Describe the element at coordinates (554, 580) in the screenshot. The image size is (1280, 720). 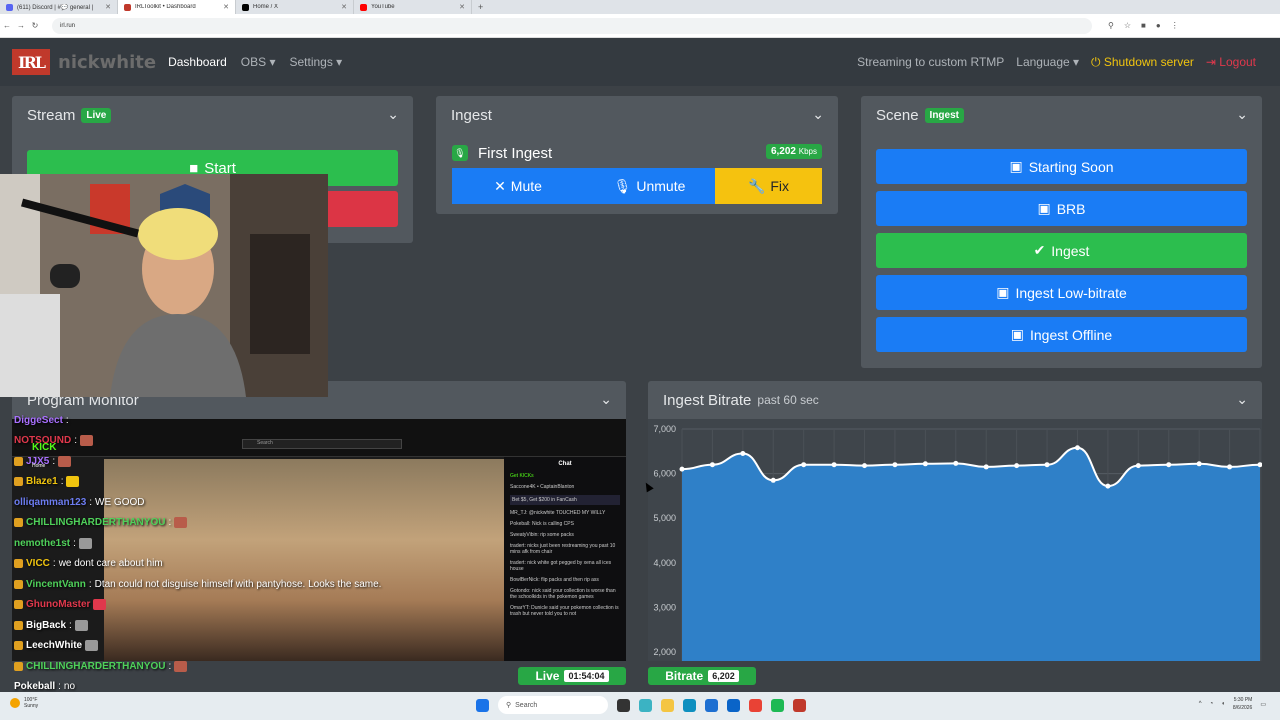
I see `chat-line: BowlBerNick: flip packs and then rip ass` at that location.